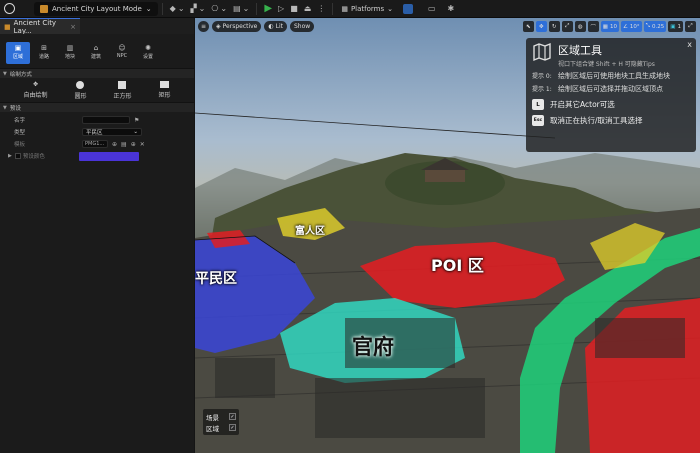 The width and height of the screenshot is (700, 453). Describe the element at coordinates (80, 96) in the screenshot. I see `tool-label: 圆形` at that location.